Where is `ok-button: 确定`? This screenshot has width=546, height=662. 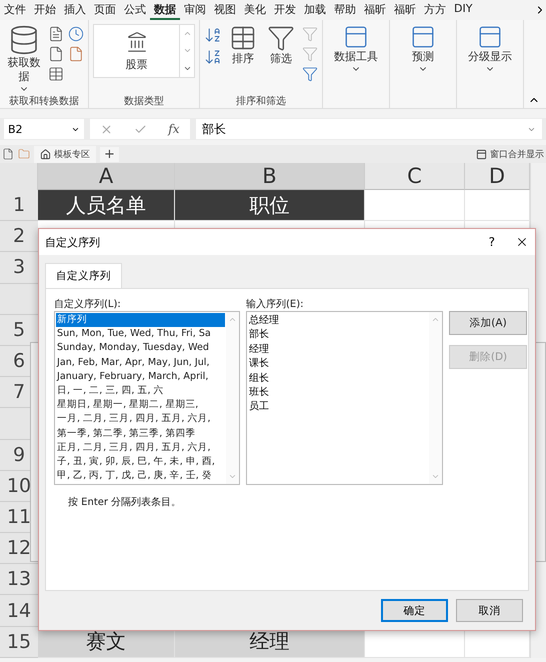 ok-button: 确定 is located at coordinates (414, 610).